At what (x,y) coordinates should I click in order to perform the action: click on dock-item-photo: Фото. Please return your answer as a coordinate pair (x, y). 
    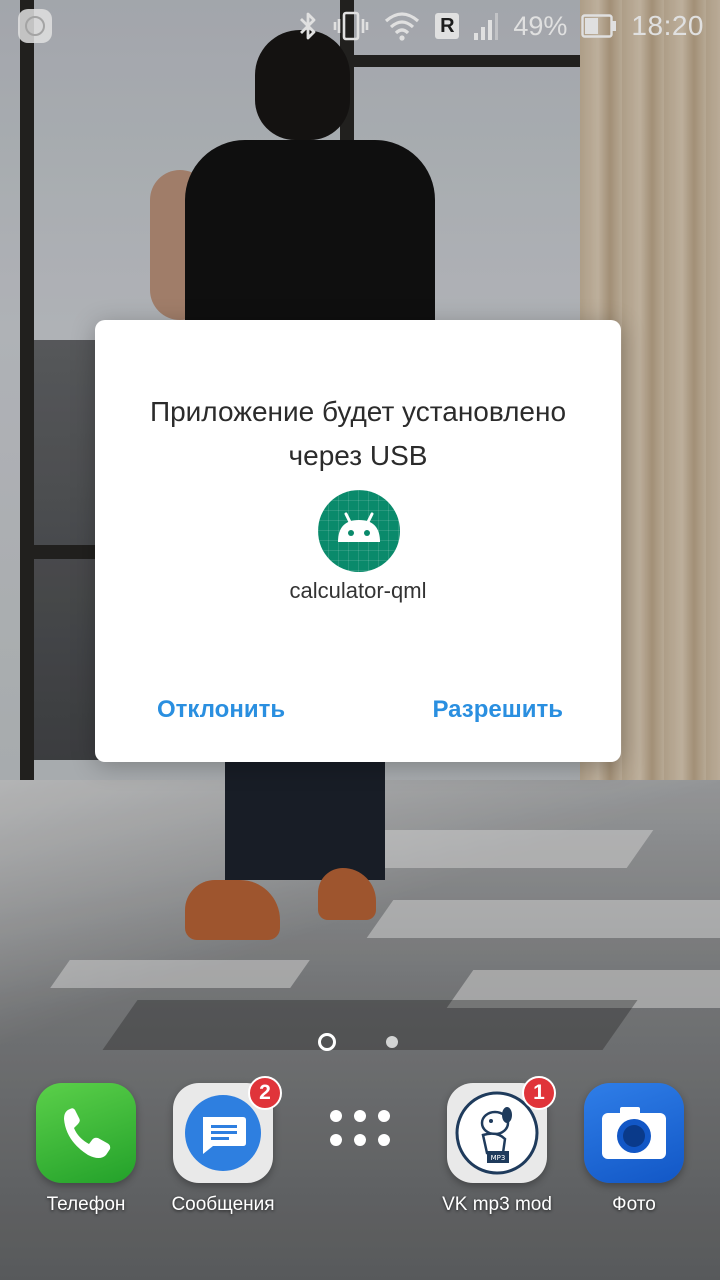
    Looking at the image, I should click on (634, 1155).